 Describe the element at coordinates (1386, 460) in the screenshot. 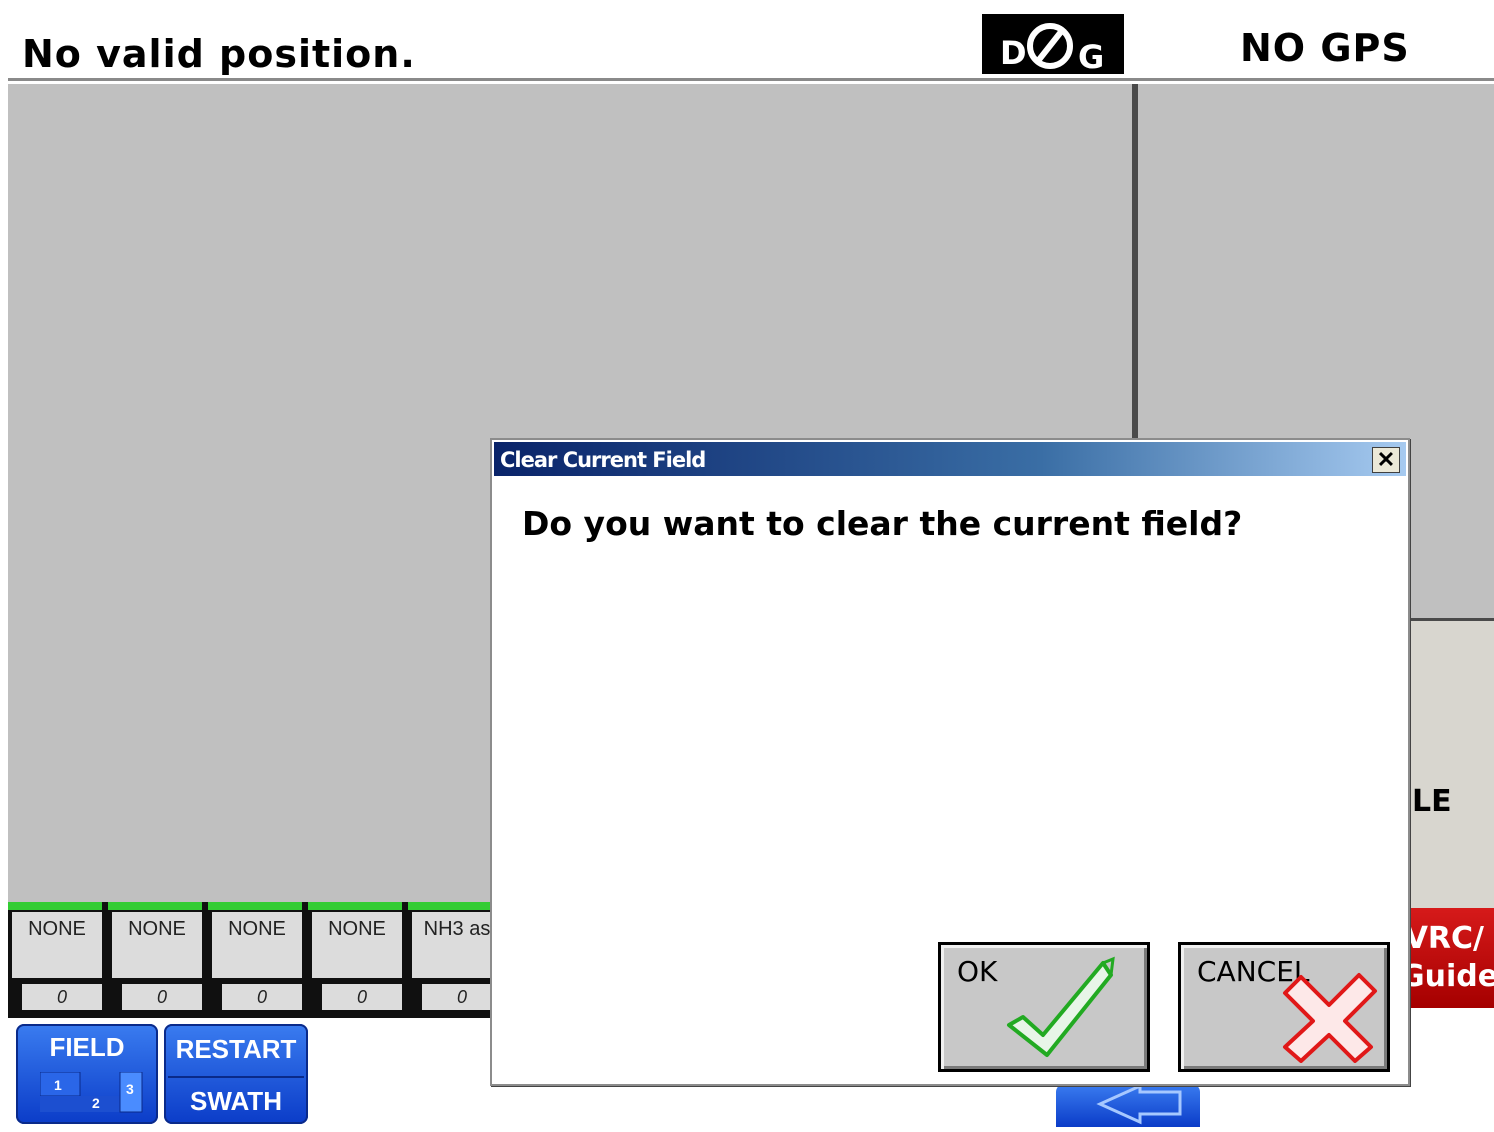

I see `close-icon: ✕` at that location.